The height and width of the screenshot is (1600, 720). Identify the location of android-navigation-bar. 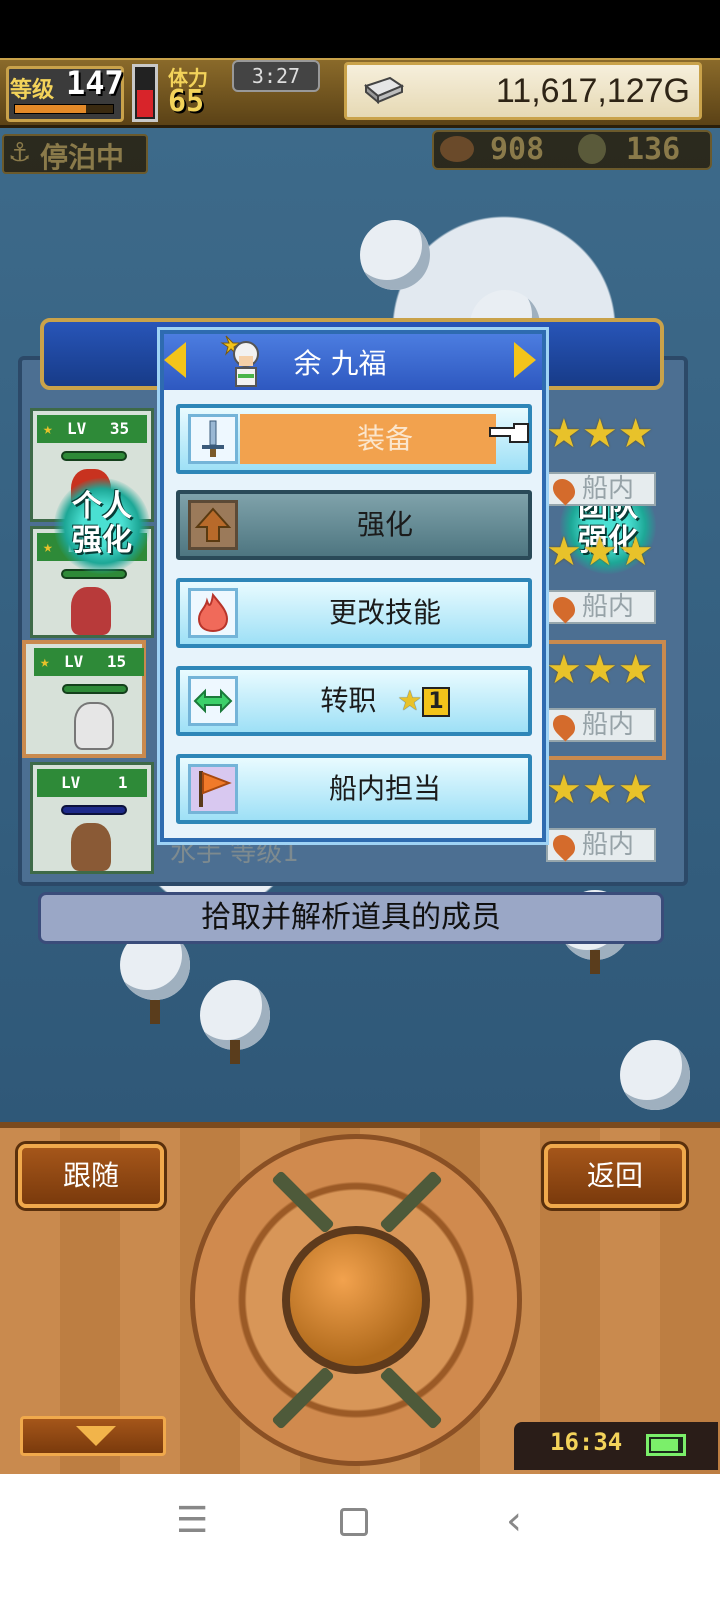
(360, 1537).